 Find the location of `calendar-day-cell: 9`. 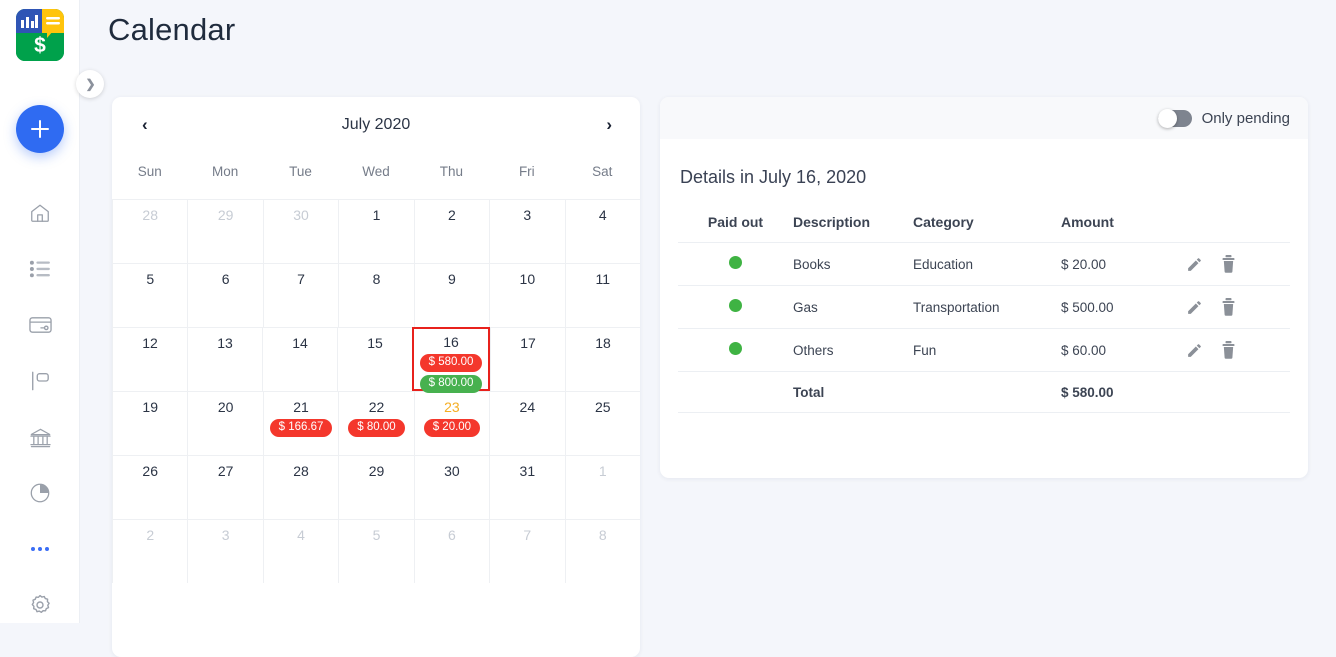

calendar-day-cell: 9 is located at coordinates (451, 295).